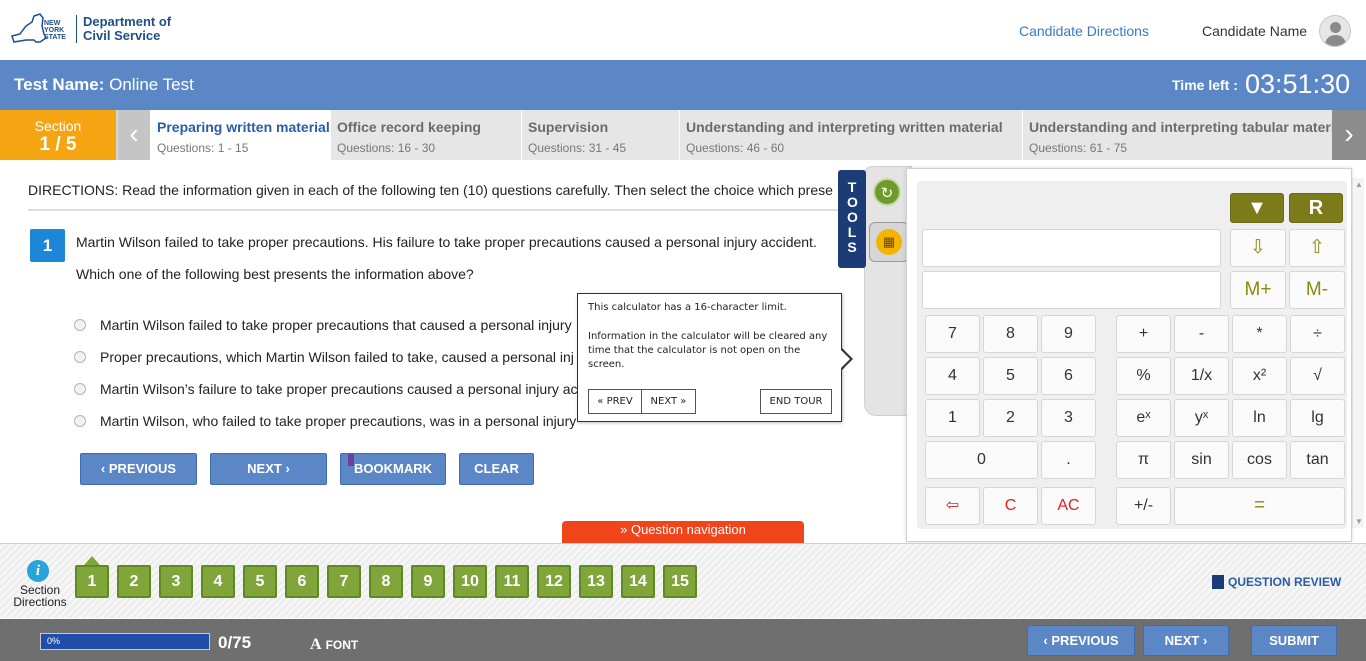 Image resolution: width=1366 pixels, height=661 pixels. What do you see at coordinates (134, 581) in the screenshot?
I see `question-nav-button-2: 2` at bounding box center [134, 581].